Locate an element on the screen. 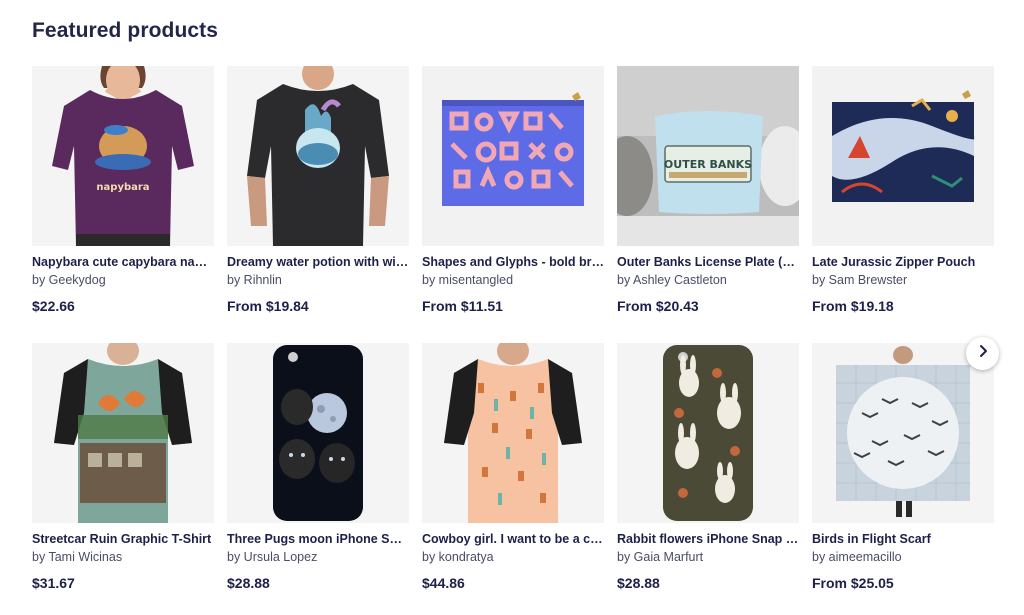 Image resolution: width=1024 pixels, height=615 pixels. product-image-capybara-tee: napybara is located at coordinates (123, 156).